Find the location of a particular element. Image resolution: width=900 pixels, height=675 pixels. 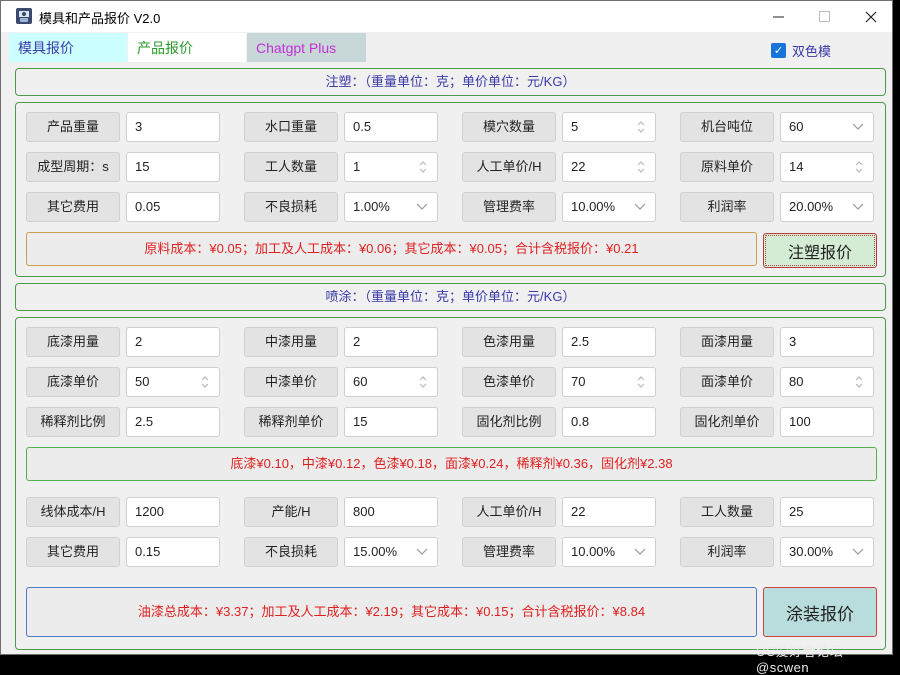

injection-quote-button: 注塑报价 is located at coordinates (820, 250).